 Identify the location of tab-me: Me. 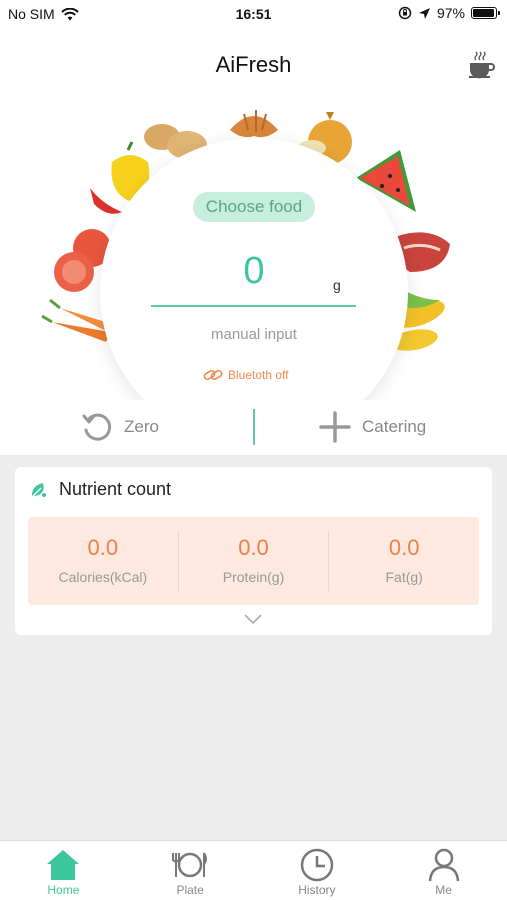
(443, 870).